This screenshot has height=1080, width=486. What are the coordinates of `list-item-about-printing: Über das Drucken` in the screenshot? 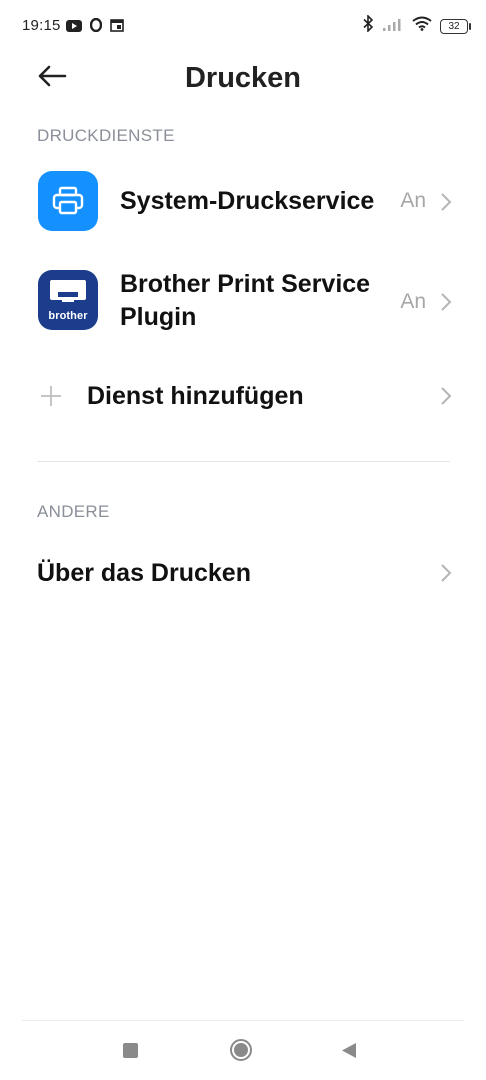 It's located at (243, 574).